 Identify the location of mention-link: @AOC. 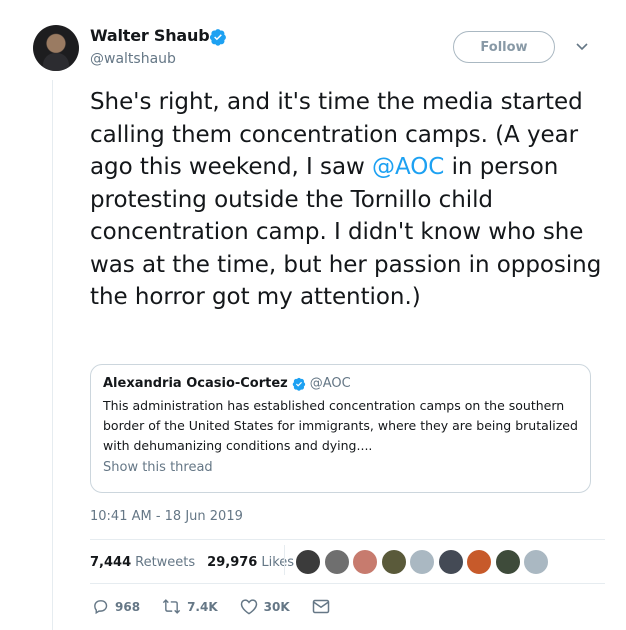
(408, 167).